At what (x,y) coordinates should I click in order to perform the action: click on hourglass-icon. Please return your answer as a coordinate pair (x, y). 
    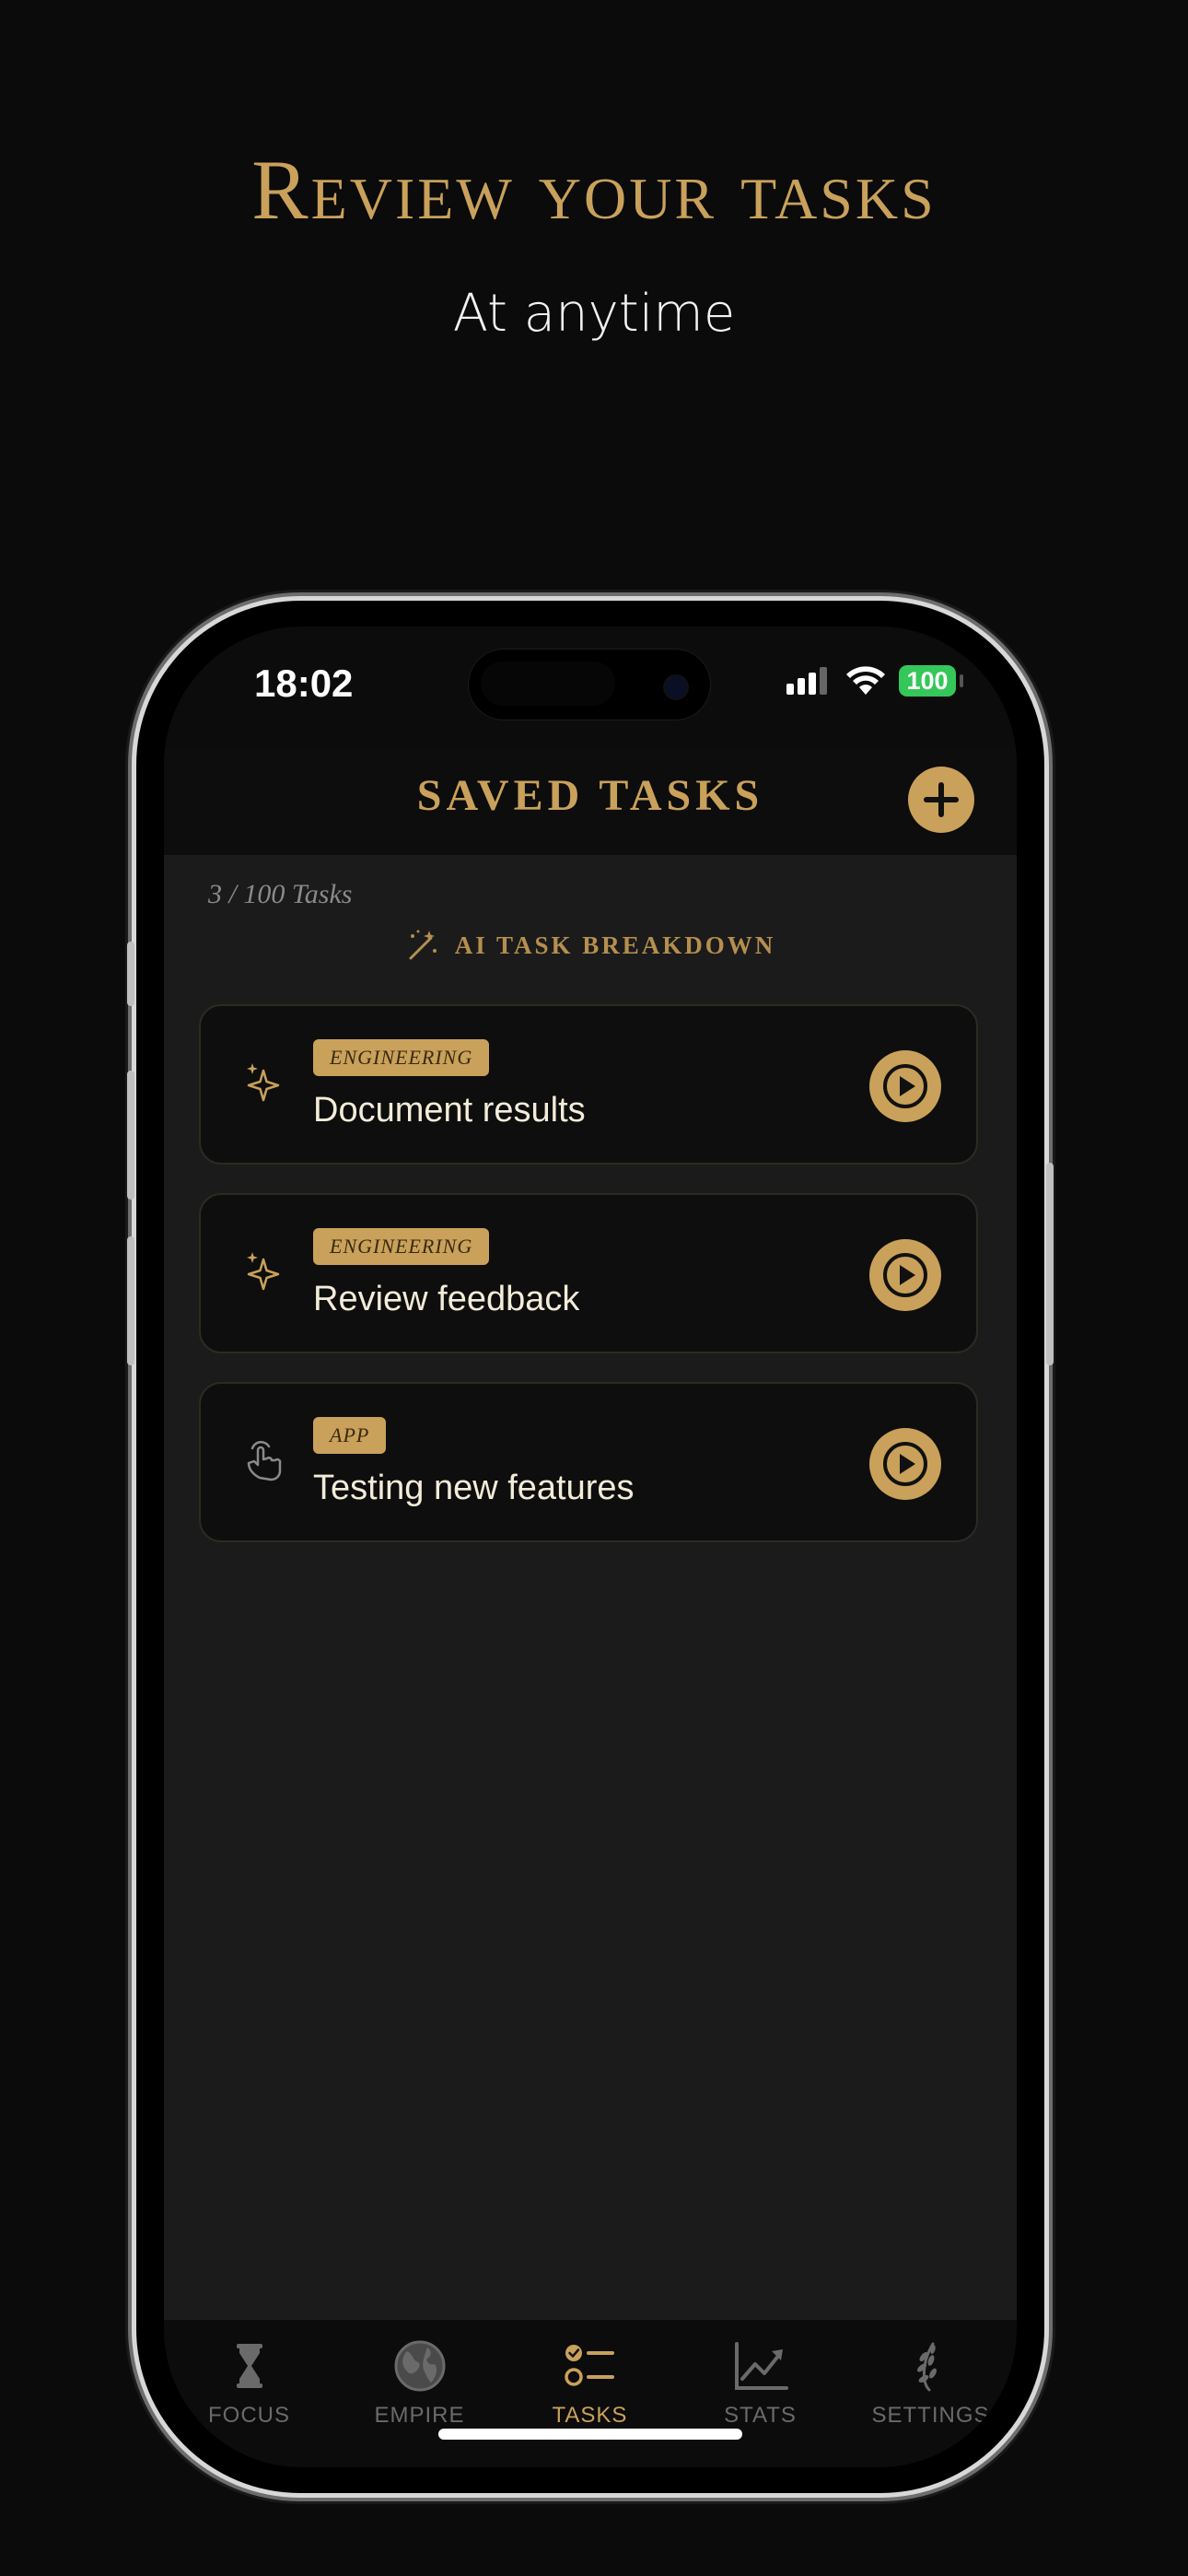
    Looking at the image, I should click on (249, 2366).